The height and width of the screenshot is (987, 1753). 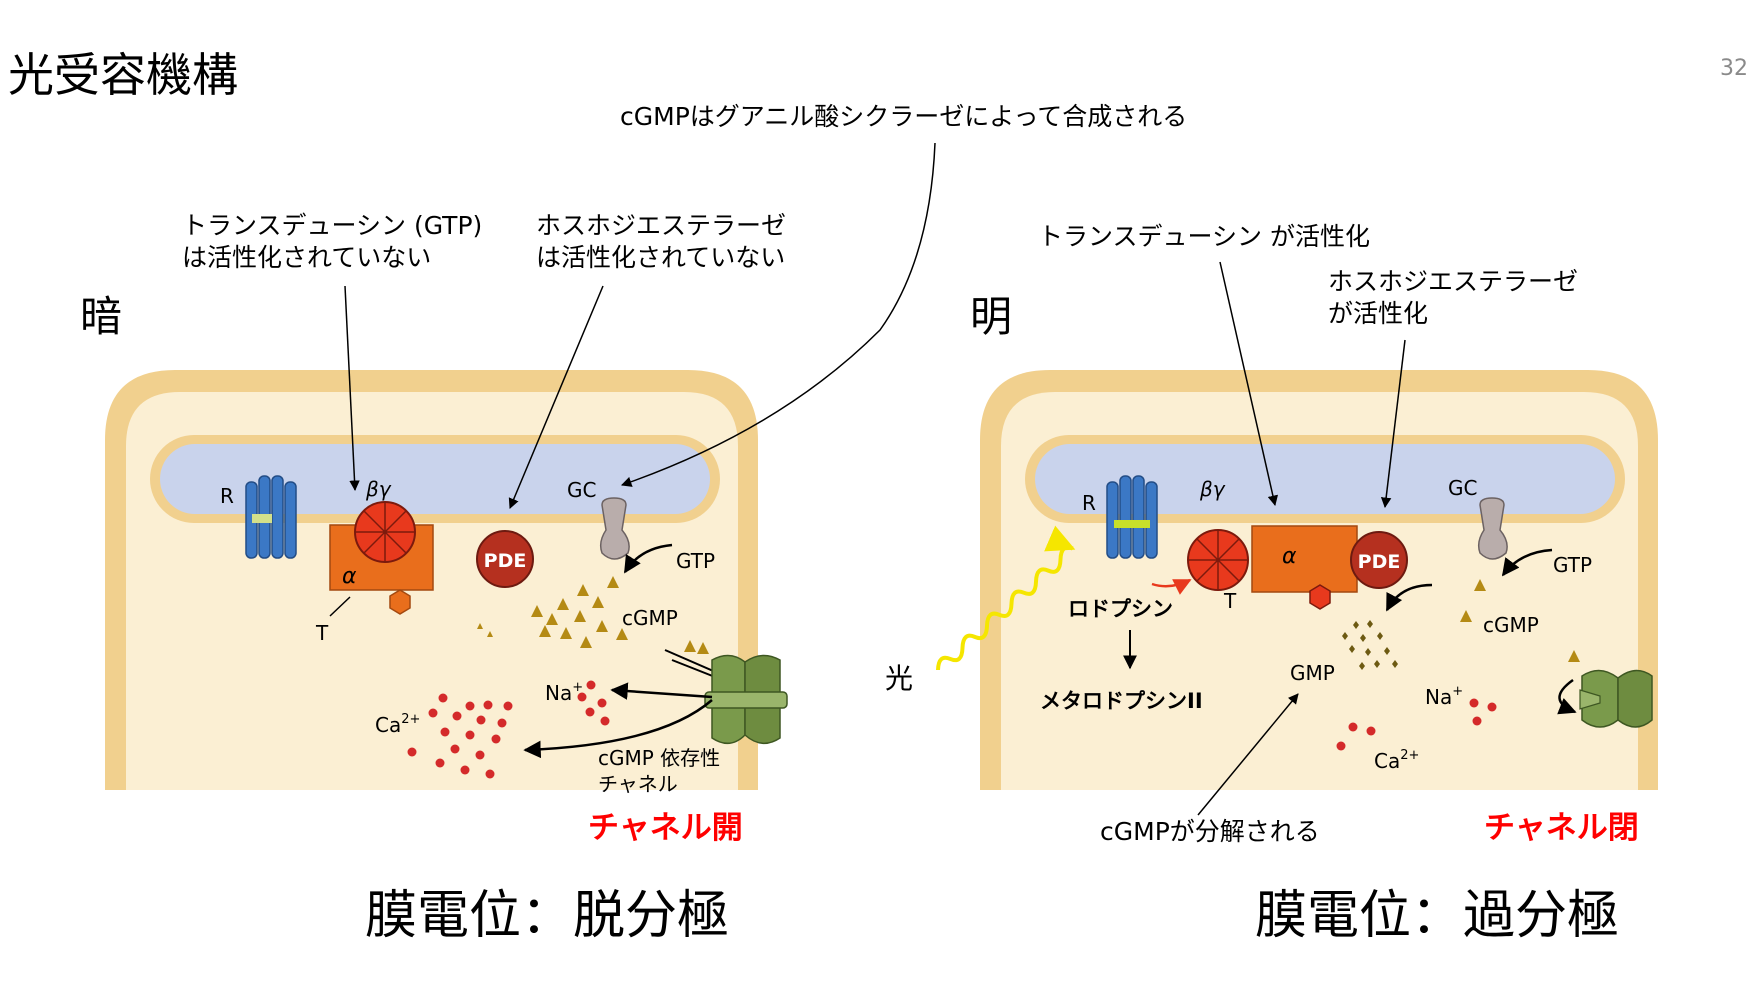 What do you see at coordinates (400, 602) in the screenshot?
I see `dark-gtp-hexagon` at bounding box center [400, 602].